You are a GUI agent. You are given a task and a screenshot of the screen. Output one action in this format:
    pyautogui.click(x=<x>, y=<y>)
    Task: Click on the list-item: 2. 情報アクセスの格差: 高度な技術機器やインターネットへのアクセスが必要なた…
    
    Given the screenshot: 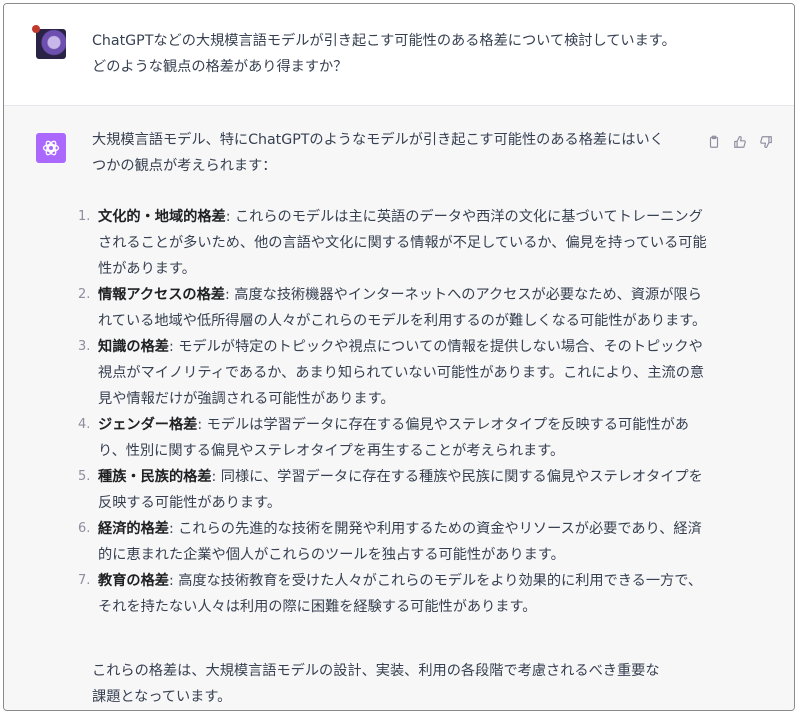 What is the action you would take?
    pyautogui.click(x=394, y=308)
    